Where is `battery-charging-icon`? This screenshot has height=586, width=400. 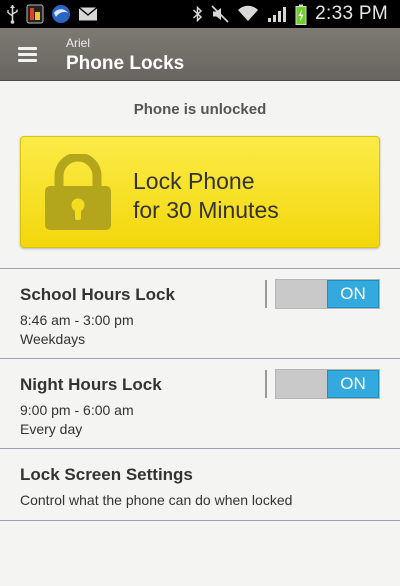 battery-charging-icon is located at coordinates (301, 14).